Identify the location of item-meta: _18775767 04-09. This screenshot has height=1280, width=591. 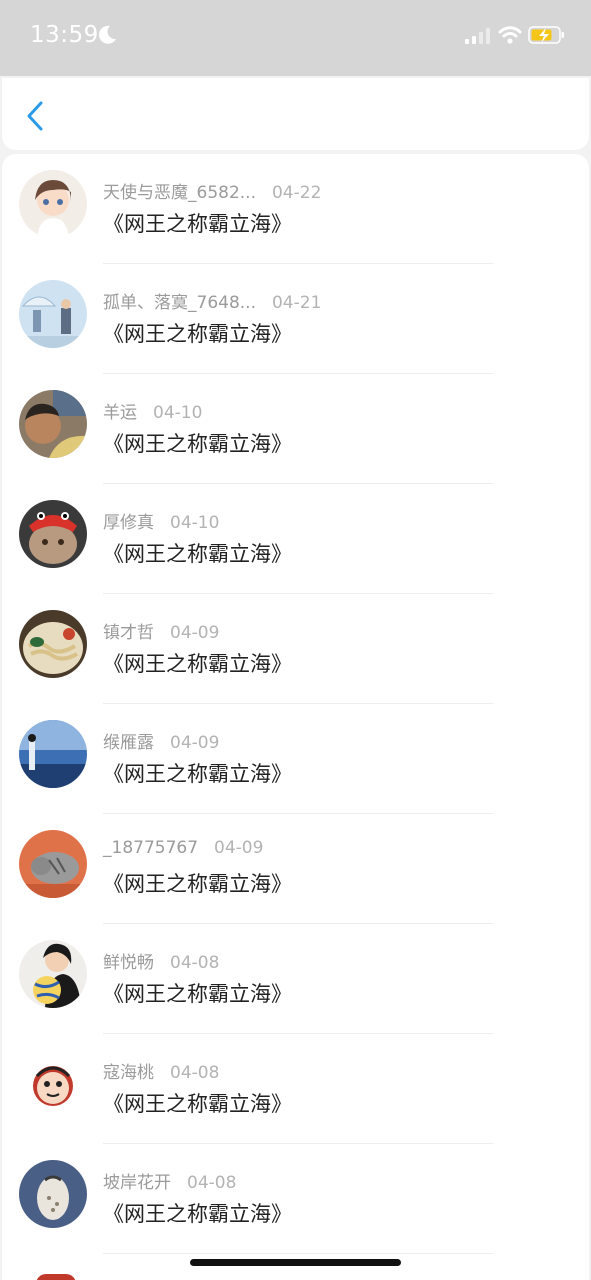
(183, 850).